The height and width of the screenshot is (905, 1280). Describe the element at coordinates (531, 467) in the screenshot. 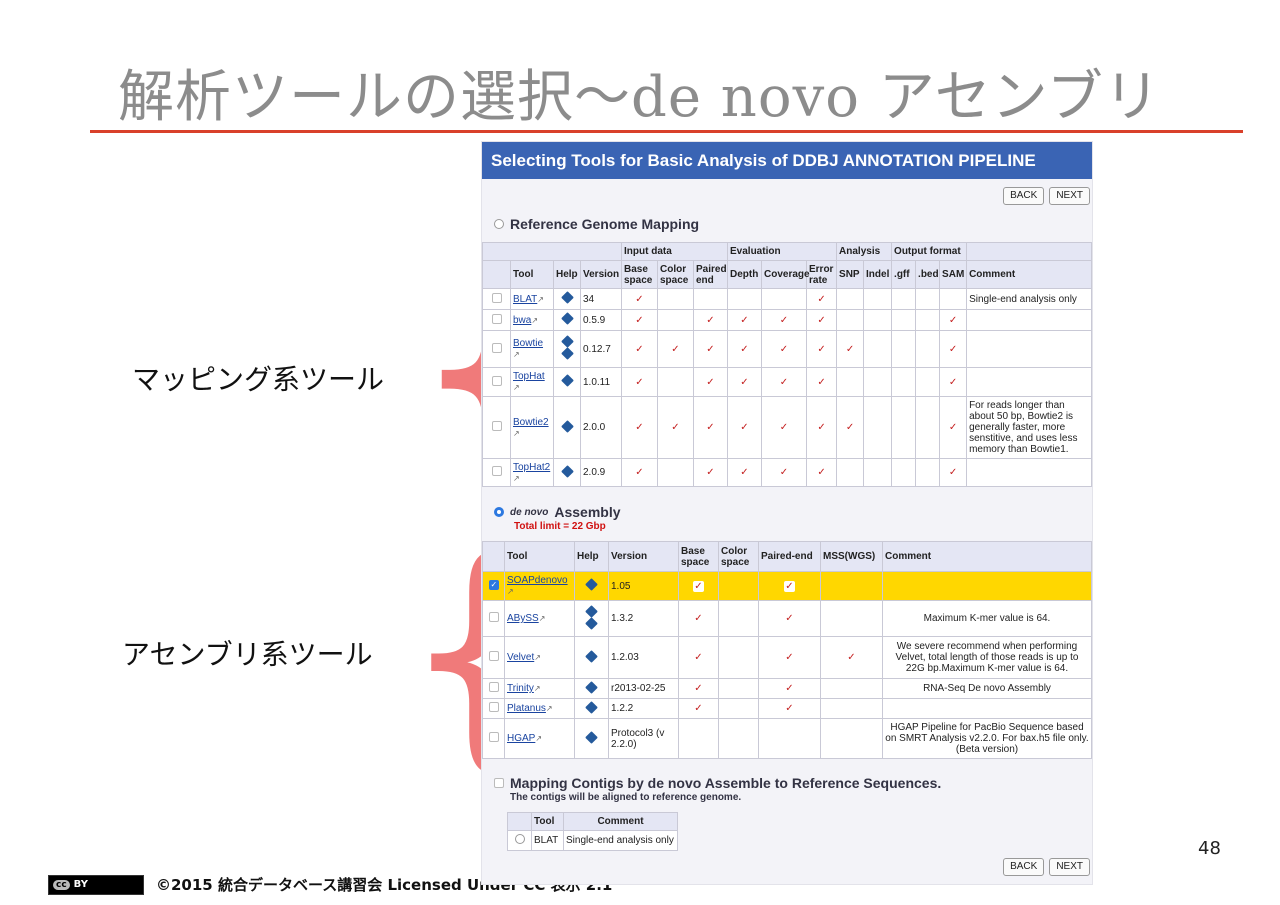

I see `tool-link-tophat2: TopHat2` at that location.